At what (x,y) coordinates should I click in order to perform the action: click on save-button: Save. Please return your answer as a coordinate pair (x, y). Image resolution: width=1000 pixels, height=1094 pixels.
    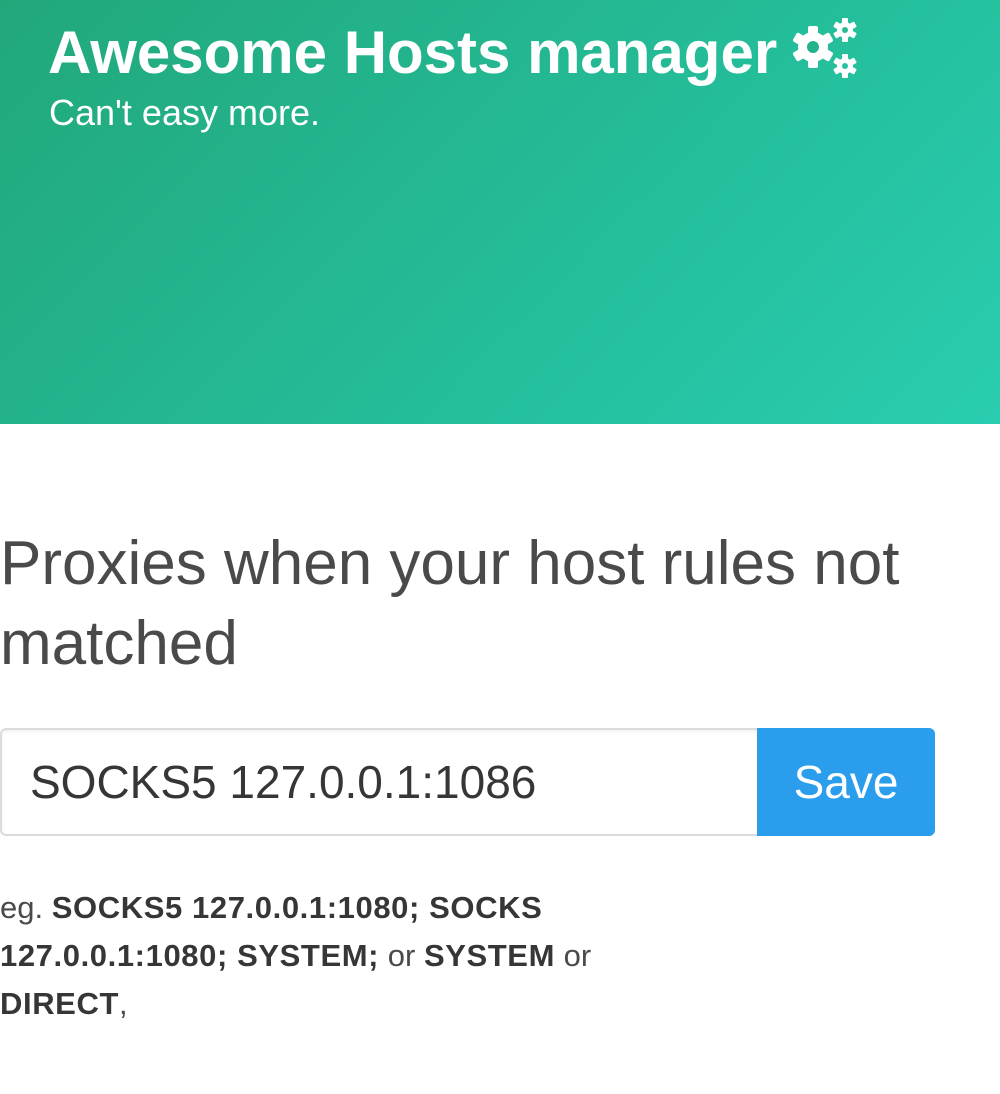
    Looking at the image, I should click on (846, 782).